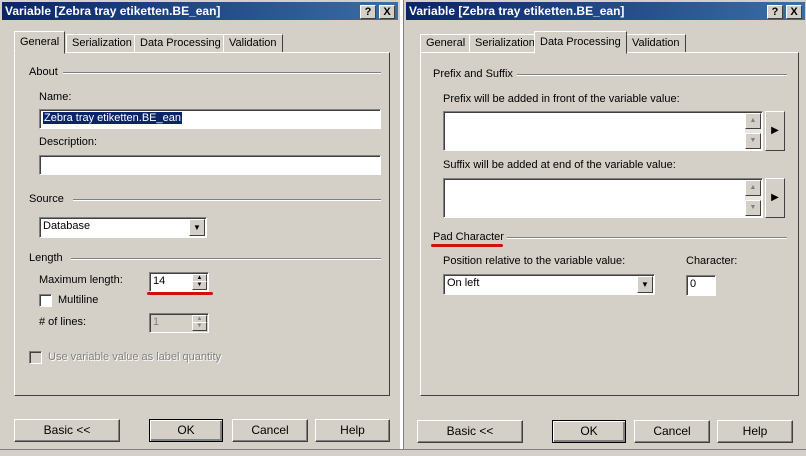  I want to click on pad-position-select: On left ▼, so click(549, 284).